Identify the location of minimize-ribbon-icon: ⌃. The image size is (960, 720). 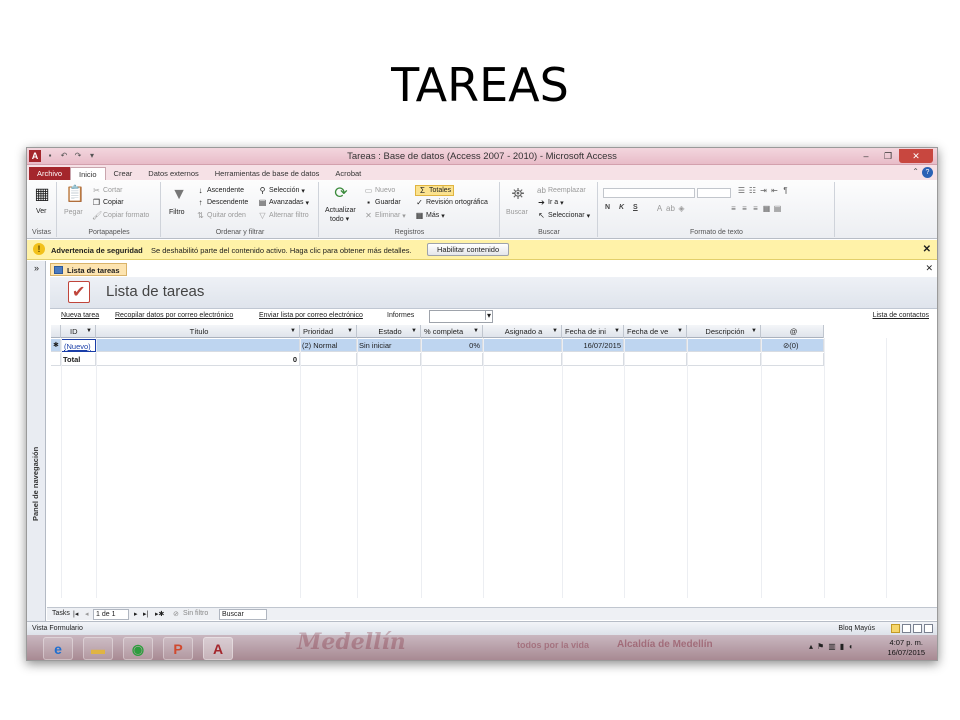
(915, 171).